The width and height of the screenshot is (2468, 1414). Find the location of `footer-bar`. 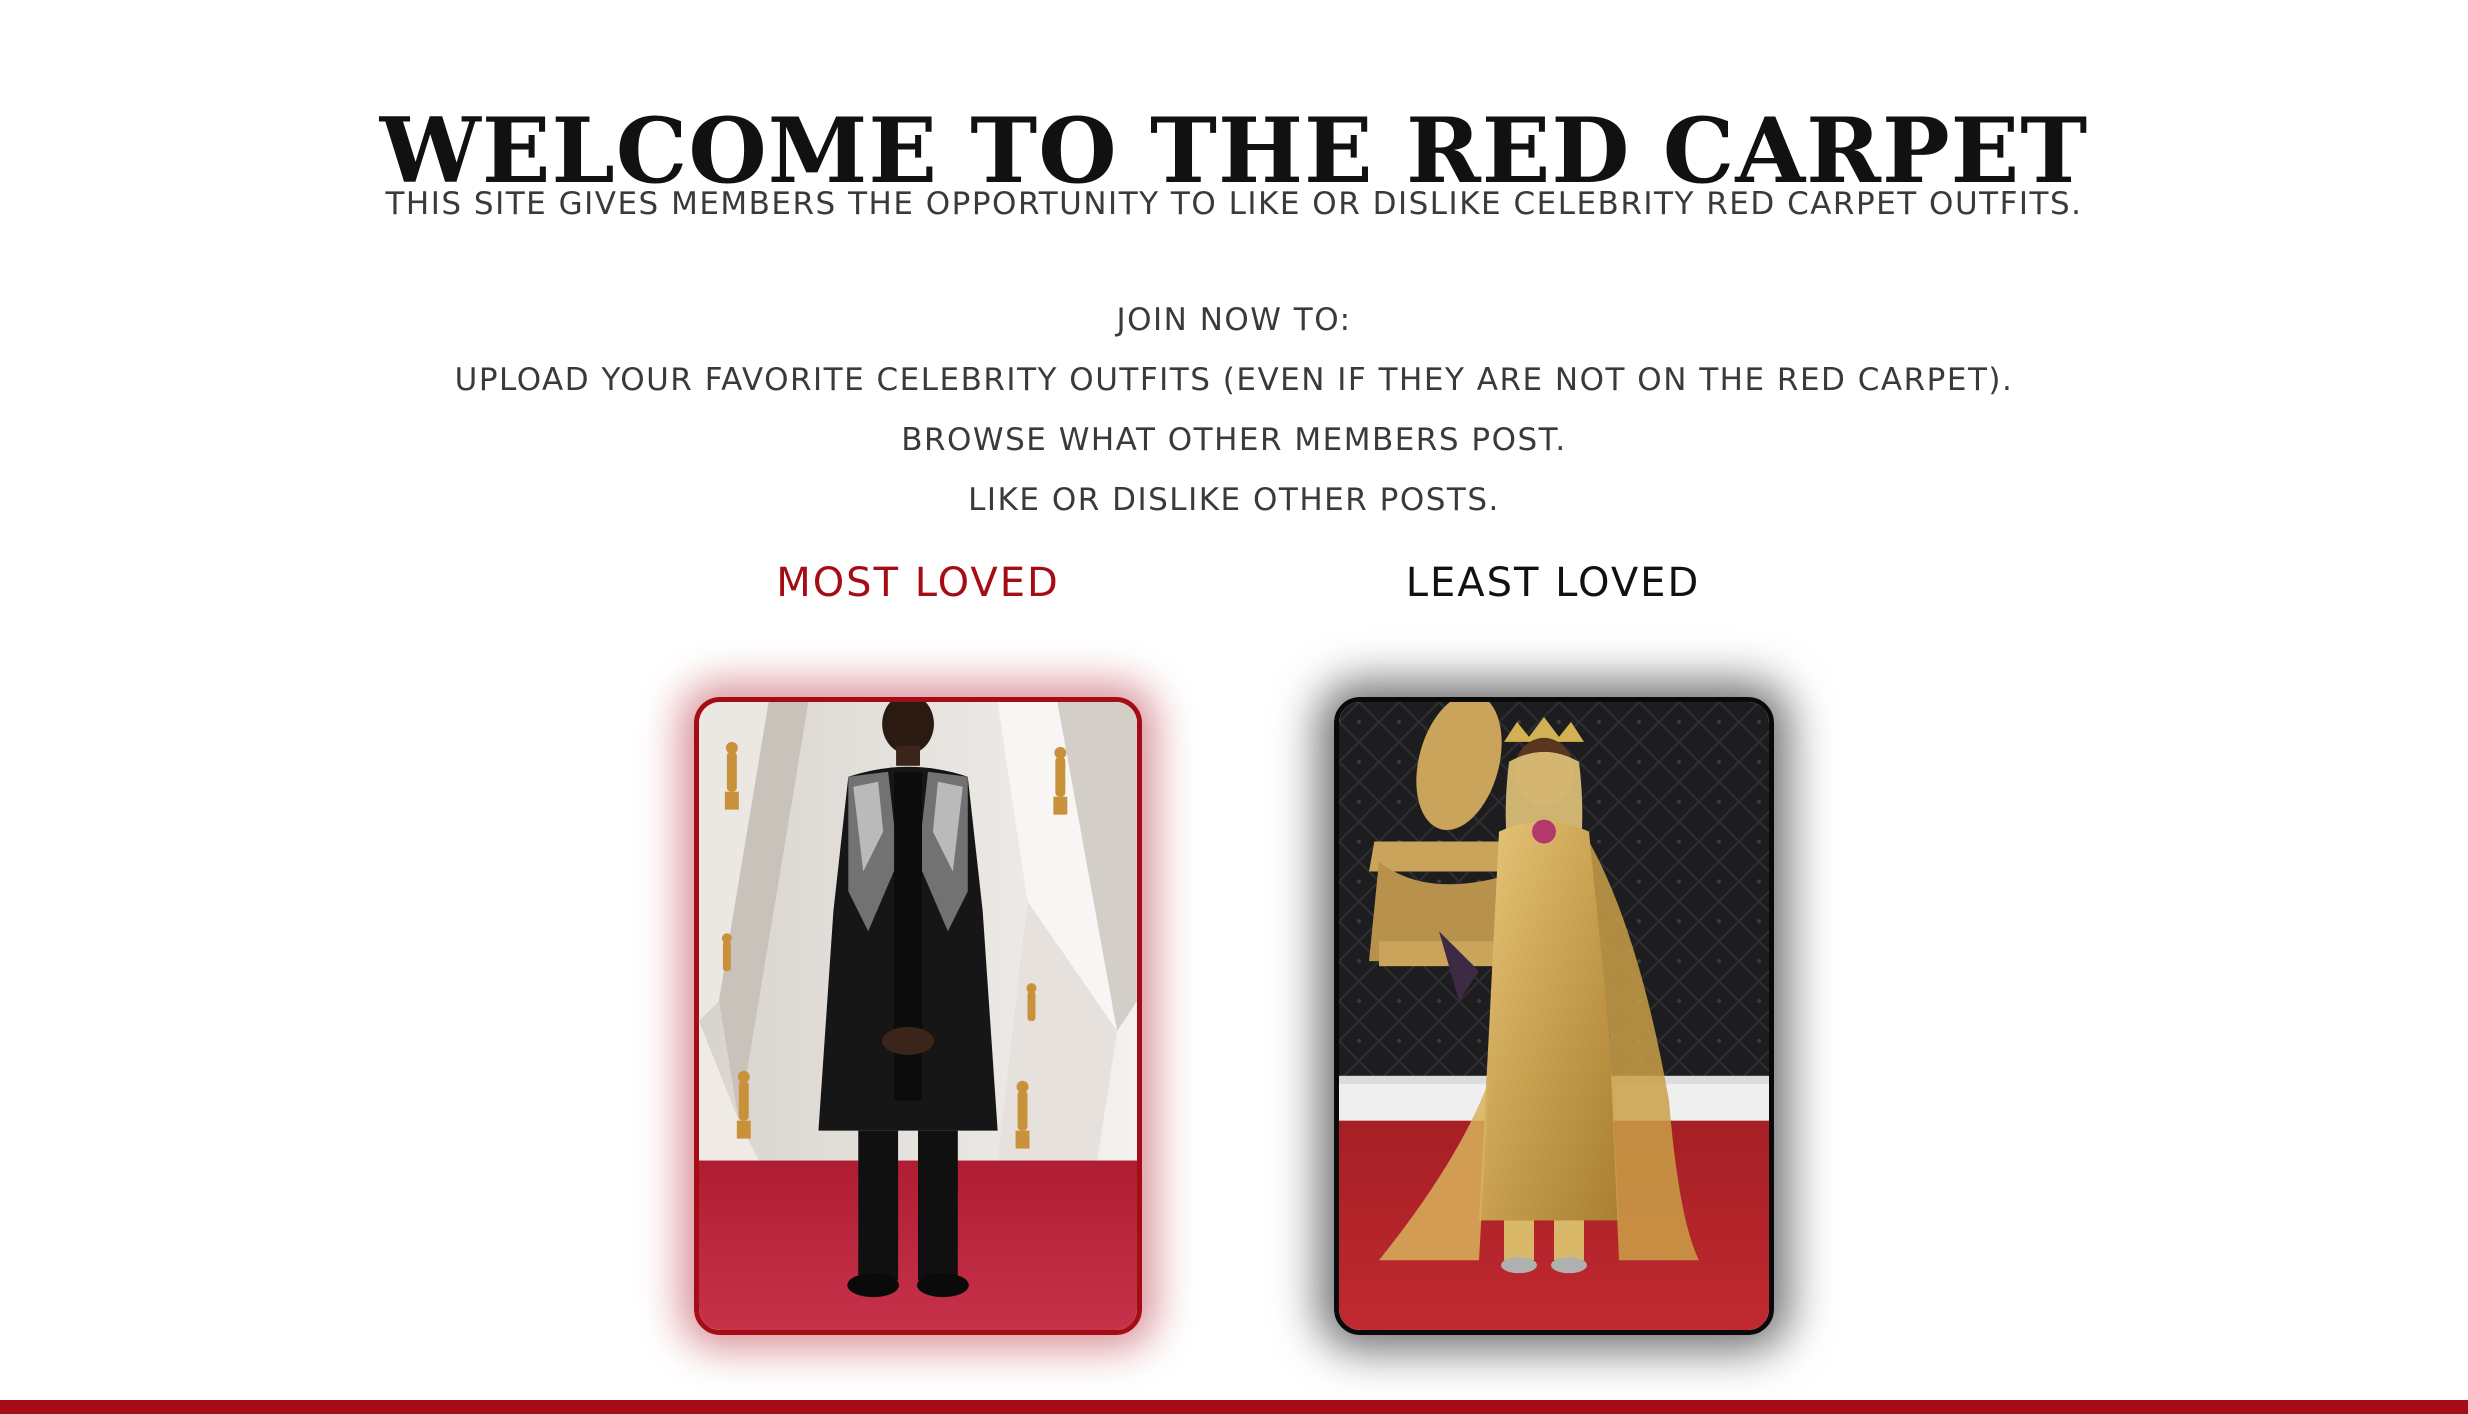

footer-bar is located at coordinates (1234, 1407).